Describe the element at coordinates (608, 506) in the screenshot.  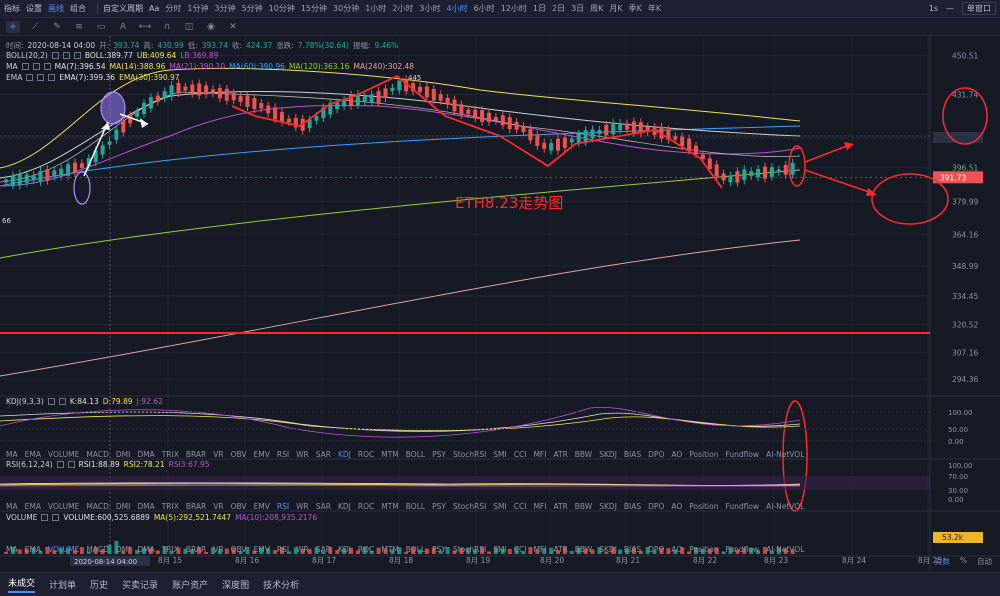
I see `indicator-skdj-1: SKDJ` at that location.